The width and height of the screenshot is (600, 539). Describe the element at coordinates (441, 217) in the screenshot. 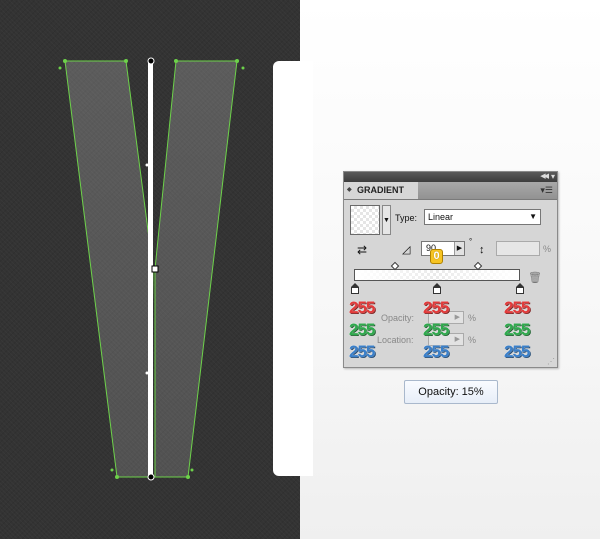

I see `type-select-value: Linear` at that location.